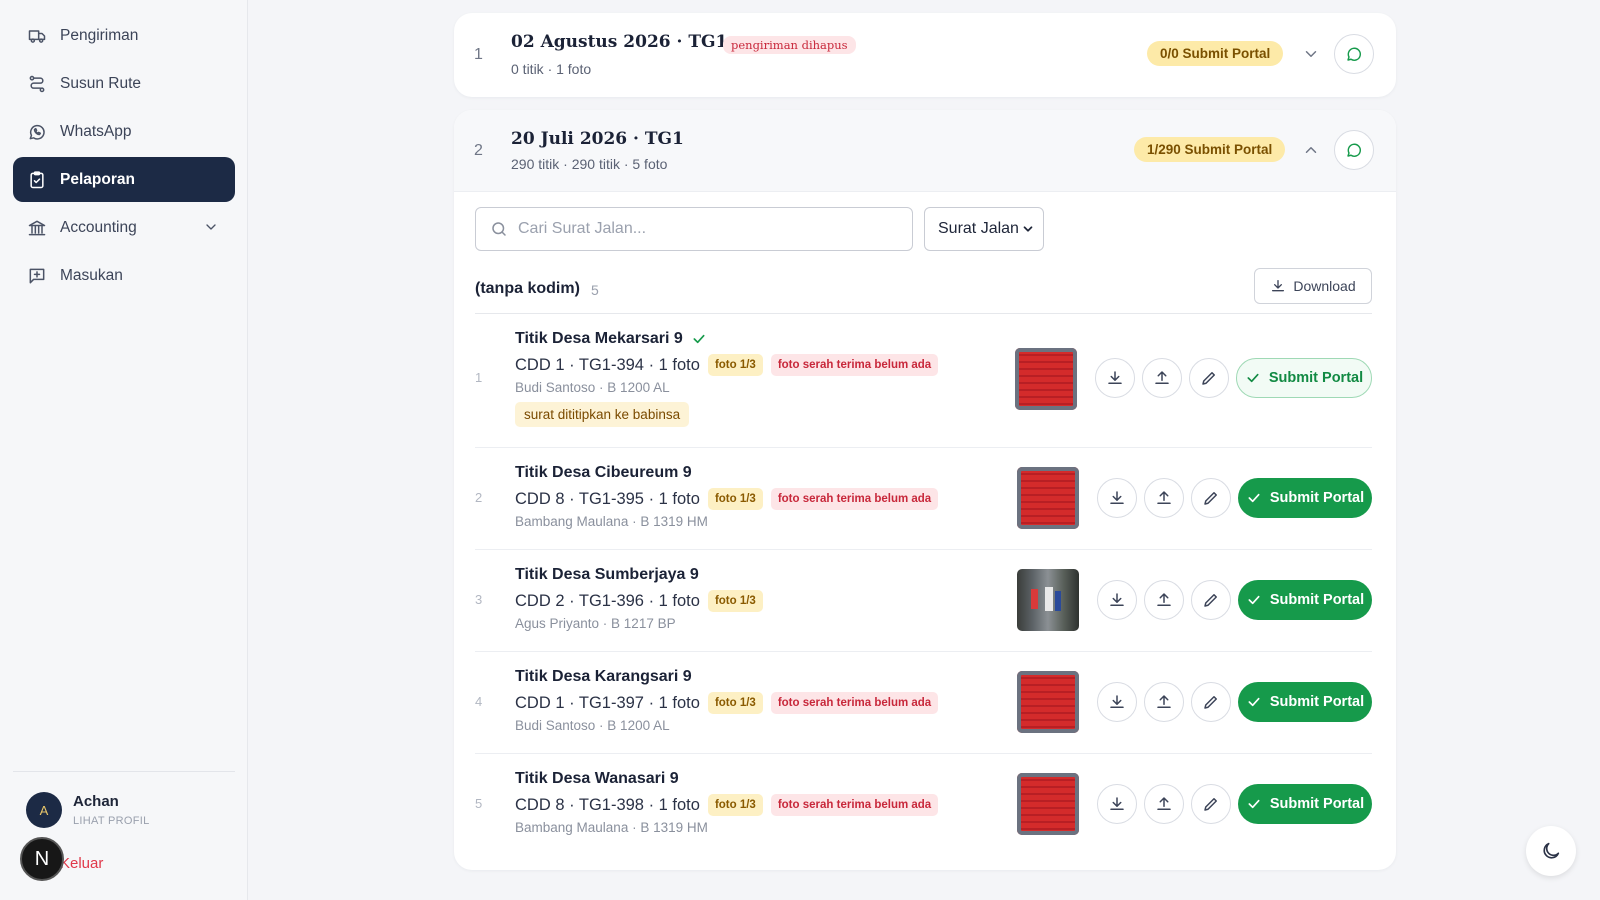 The width and height of the screenshot is (1600, 900). I want to click on chevron-up-icon, so click(1311, 150).